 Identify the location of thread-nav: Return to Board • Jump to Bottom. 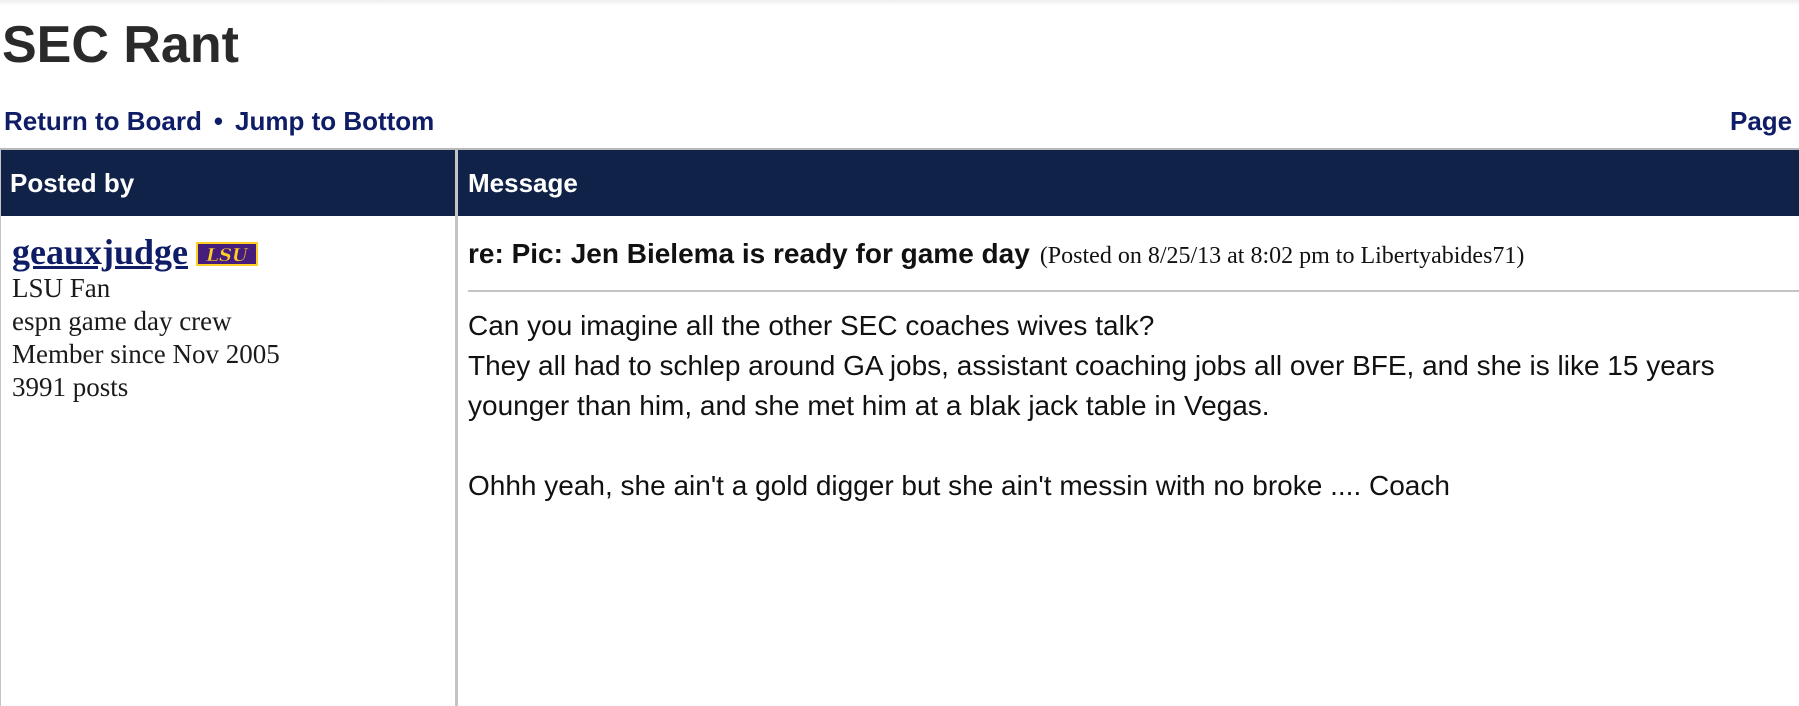
(219, 121).